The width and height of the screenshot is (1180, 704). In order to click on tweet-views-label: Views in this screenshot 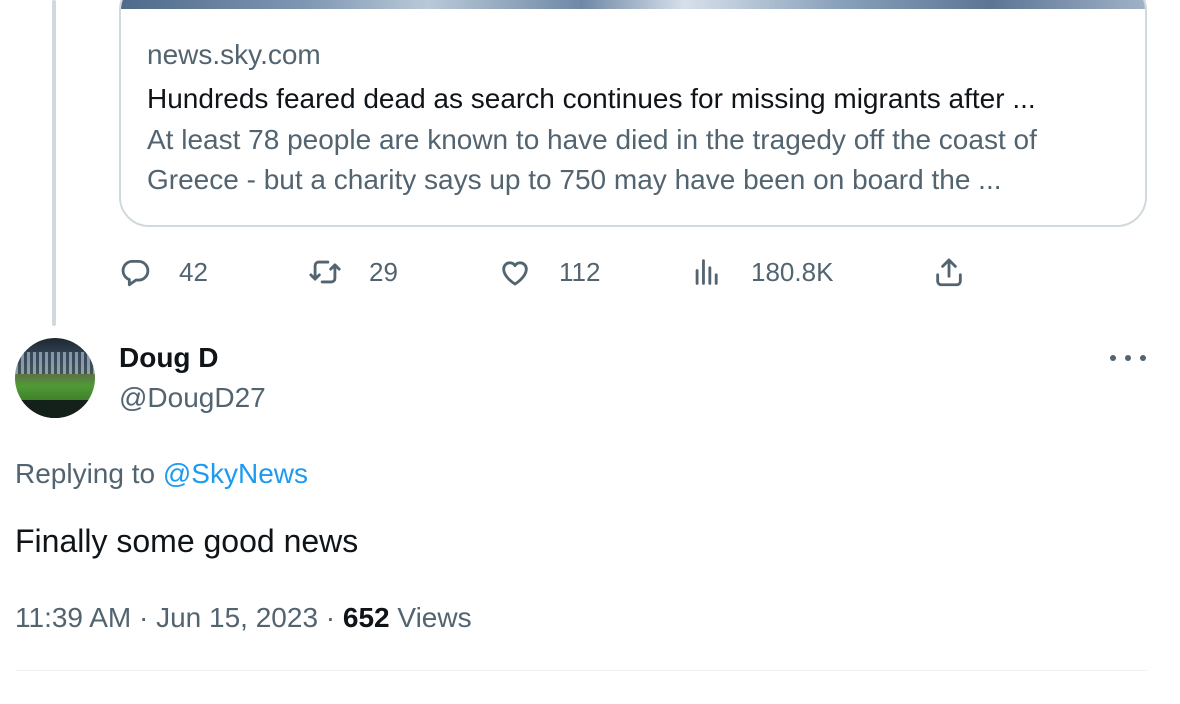, I will do `click(430, 617)`.